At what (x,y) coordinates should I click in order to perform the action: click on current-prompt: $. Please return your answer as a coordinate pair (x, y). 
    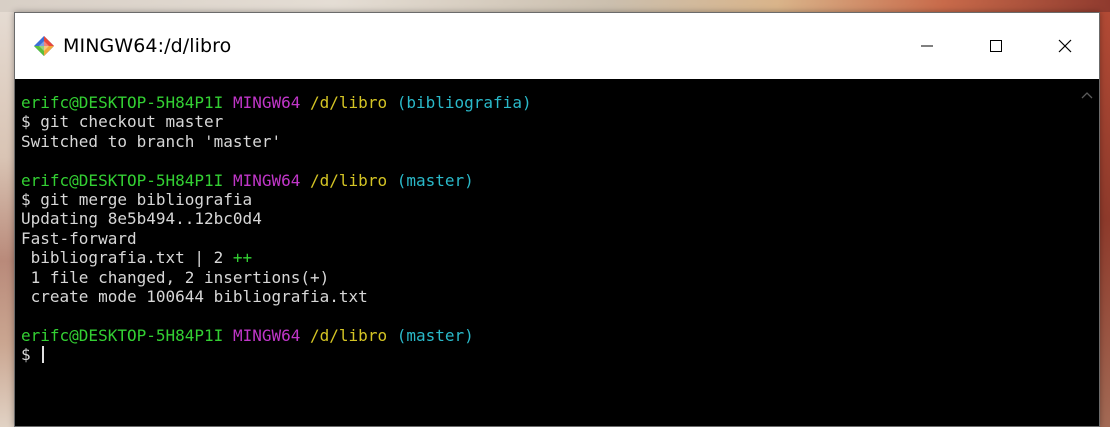
    Looking at the image, I should click on (31, 355).